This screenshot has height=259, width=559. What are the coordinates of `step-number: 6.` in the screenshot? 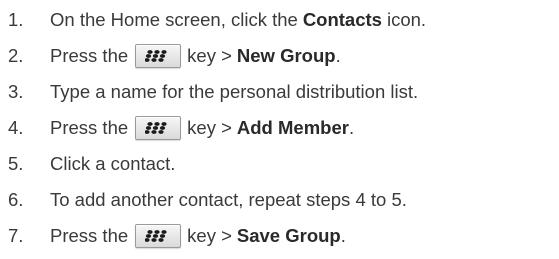 It's located at (16, 199).